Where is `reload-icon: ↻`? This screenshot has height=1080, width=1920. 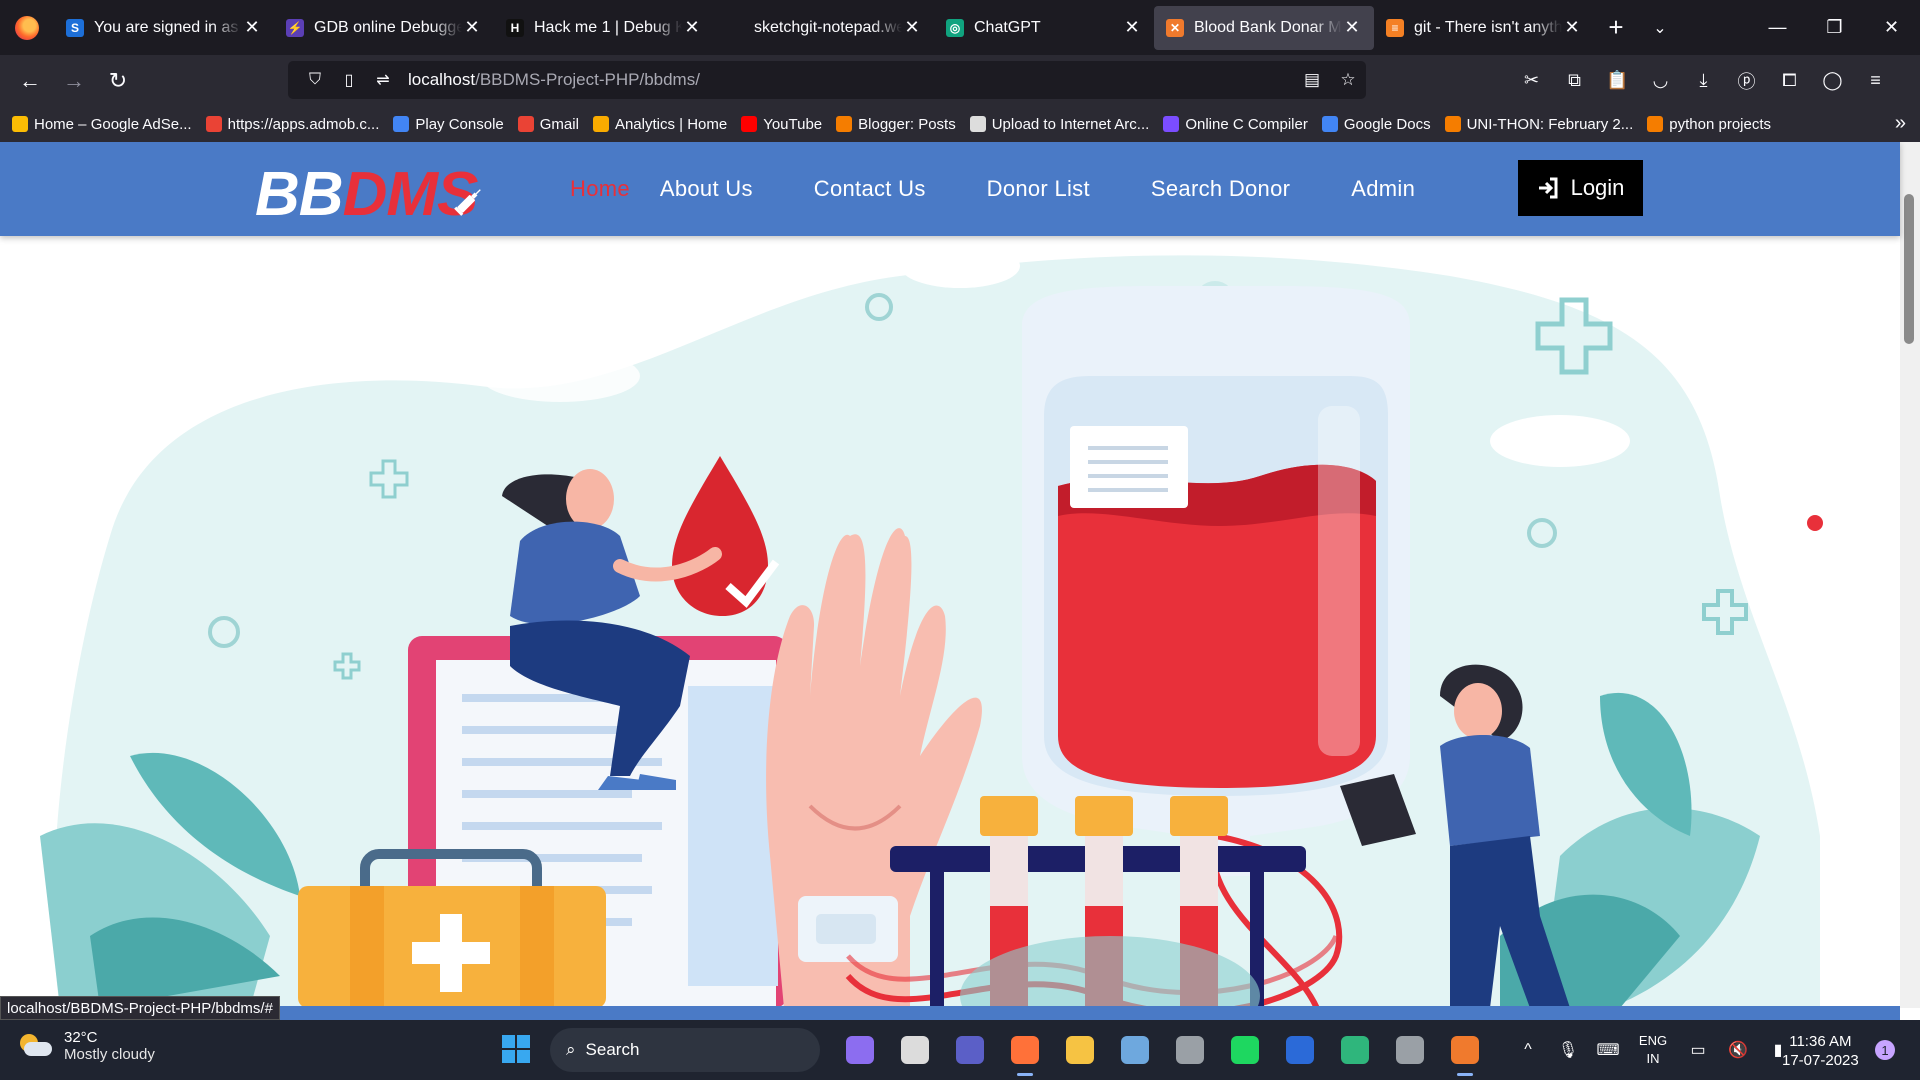
reload-icon: ↻ is located at coordinates (118, 81).